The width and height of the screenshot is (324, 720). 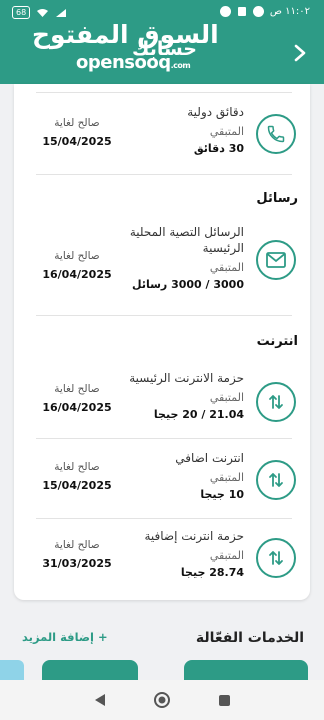 What do you see at coordinates (164, 49) in the screenshot?
I see `page-title: حسابك` at bounding box center [164, 49].